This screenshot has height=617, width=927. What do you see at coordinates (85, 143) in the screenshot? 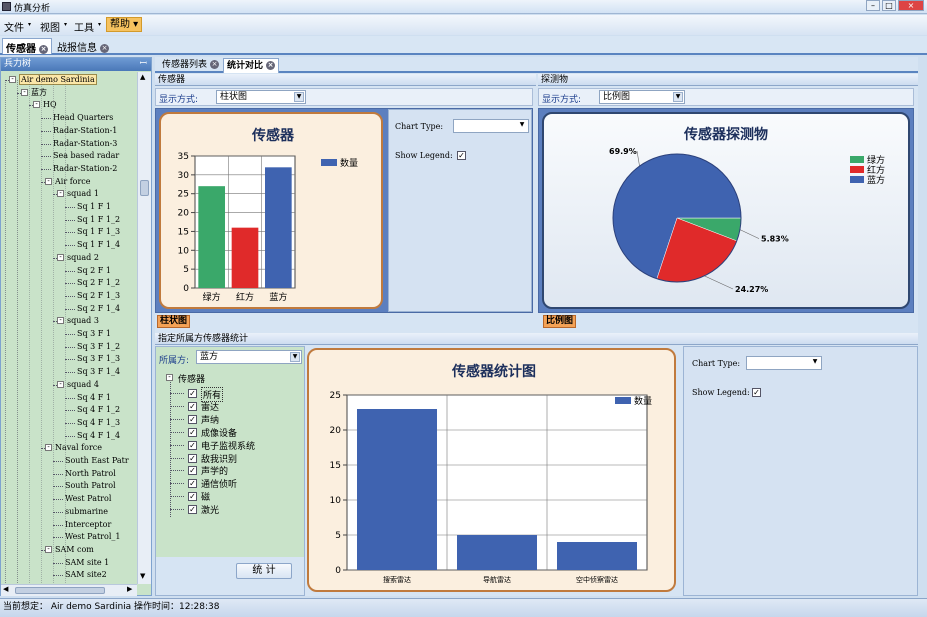
I see `tree-node: Radar-Station-3` at bounding box center [85, 143].